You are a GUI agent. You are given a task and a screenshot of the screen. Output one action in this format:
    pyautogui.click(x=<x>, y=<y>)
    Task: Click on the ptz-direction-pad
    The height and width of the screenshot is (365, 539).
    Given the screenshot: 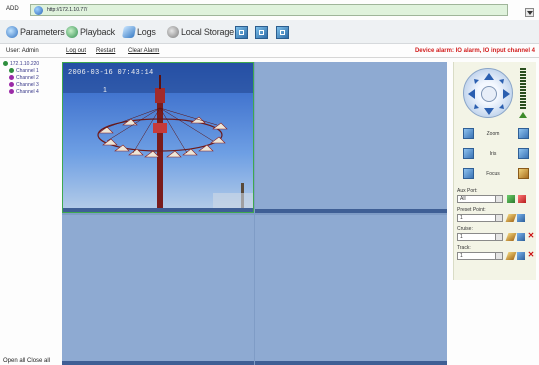 What is the action you would take?
    pyautogui.click(x=488, y=93)
    